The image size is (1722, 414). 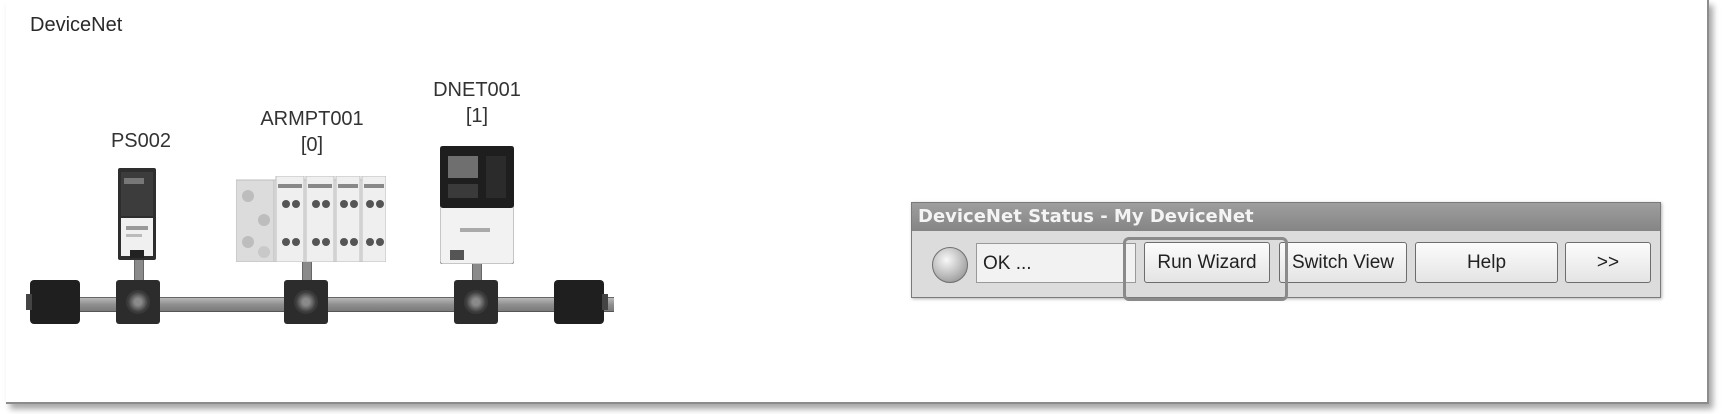 I want to click on status-led-icon, so click(x=950, y=265).